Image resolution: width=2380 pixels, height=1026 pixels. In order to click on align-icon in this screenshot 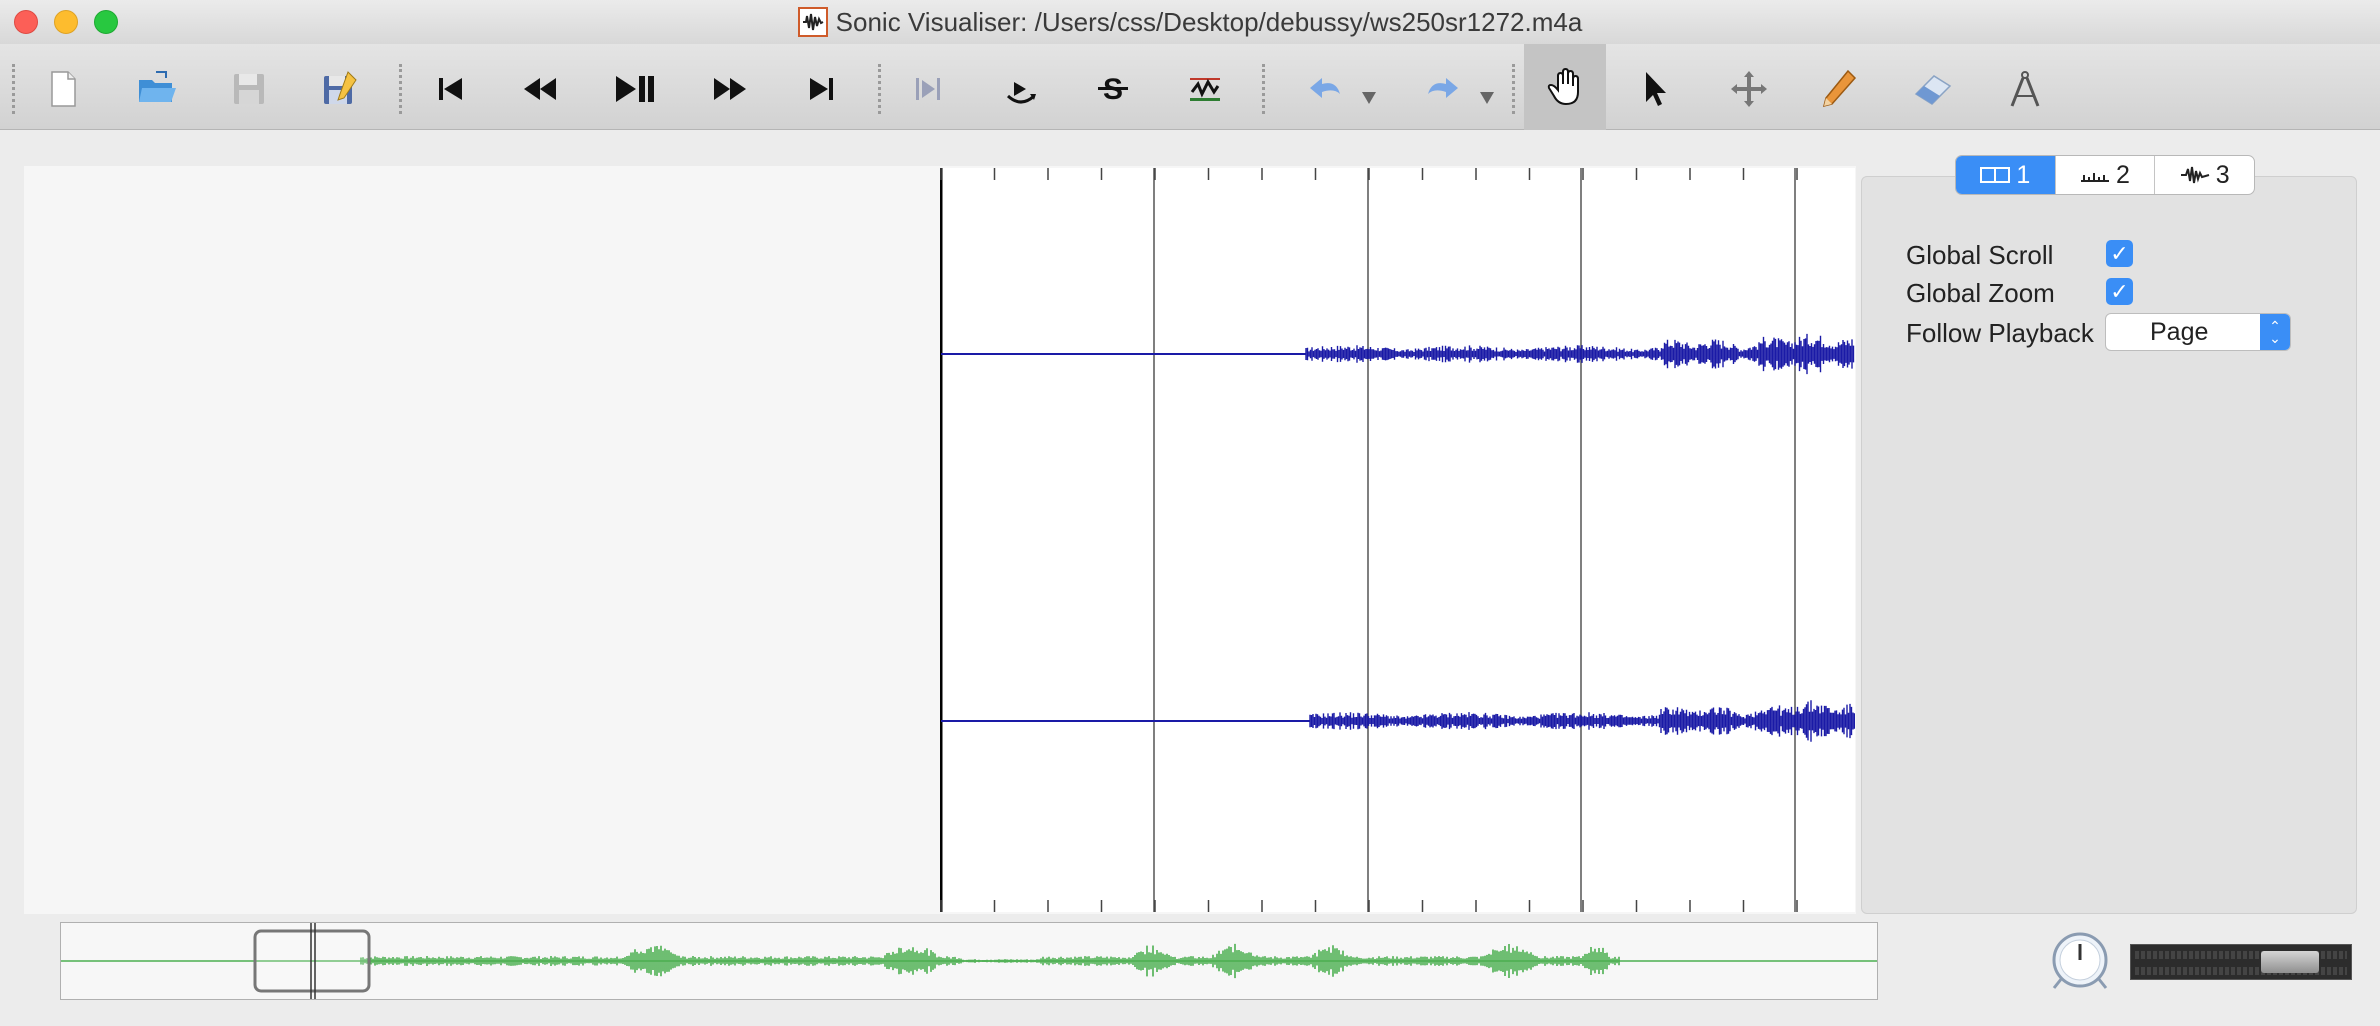, I will do `click(1205, 89)`.